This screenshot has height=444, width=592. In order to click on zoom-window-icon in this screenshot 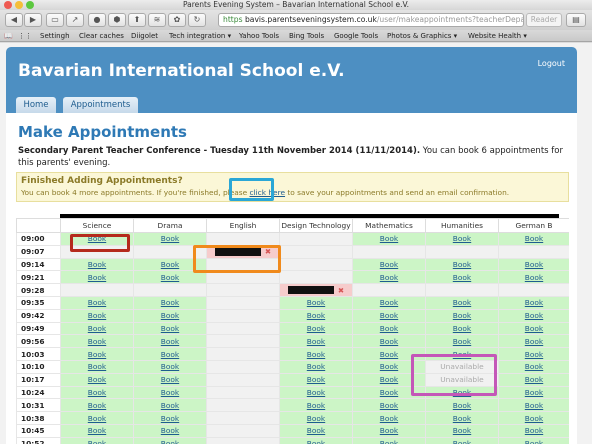, I will do `click(30, 5)`.